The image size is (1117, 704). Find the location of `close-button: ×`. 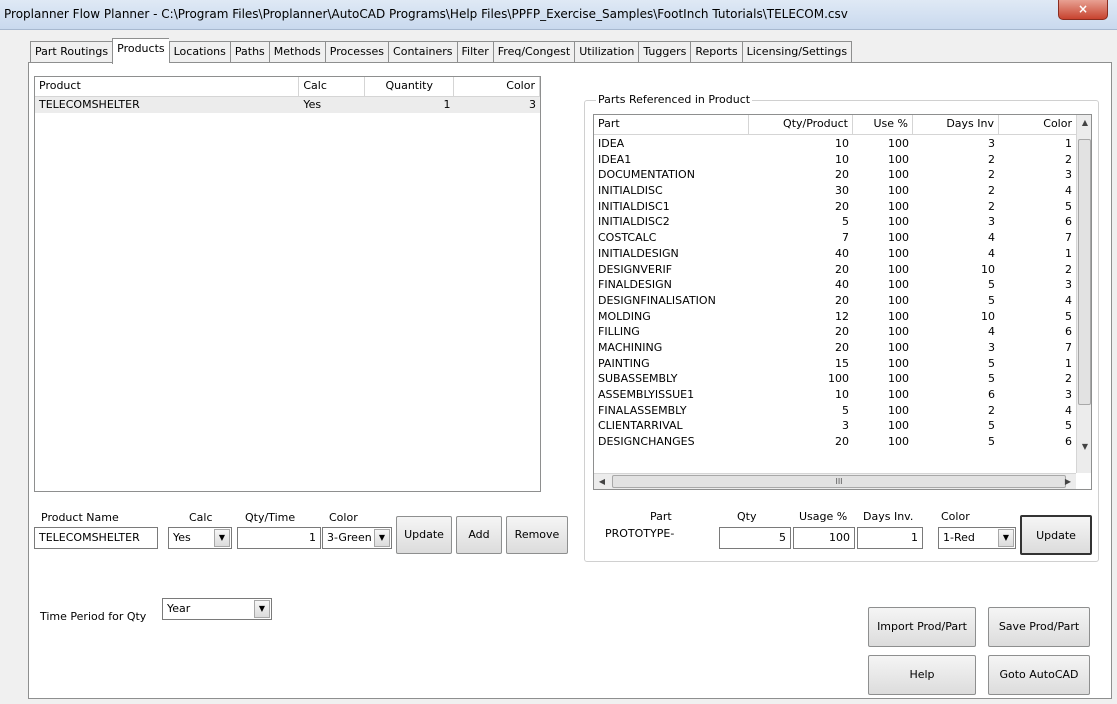

close-button: × is located at coordinates (1083, 10).